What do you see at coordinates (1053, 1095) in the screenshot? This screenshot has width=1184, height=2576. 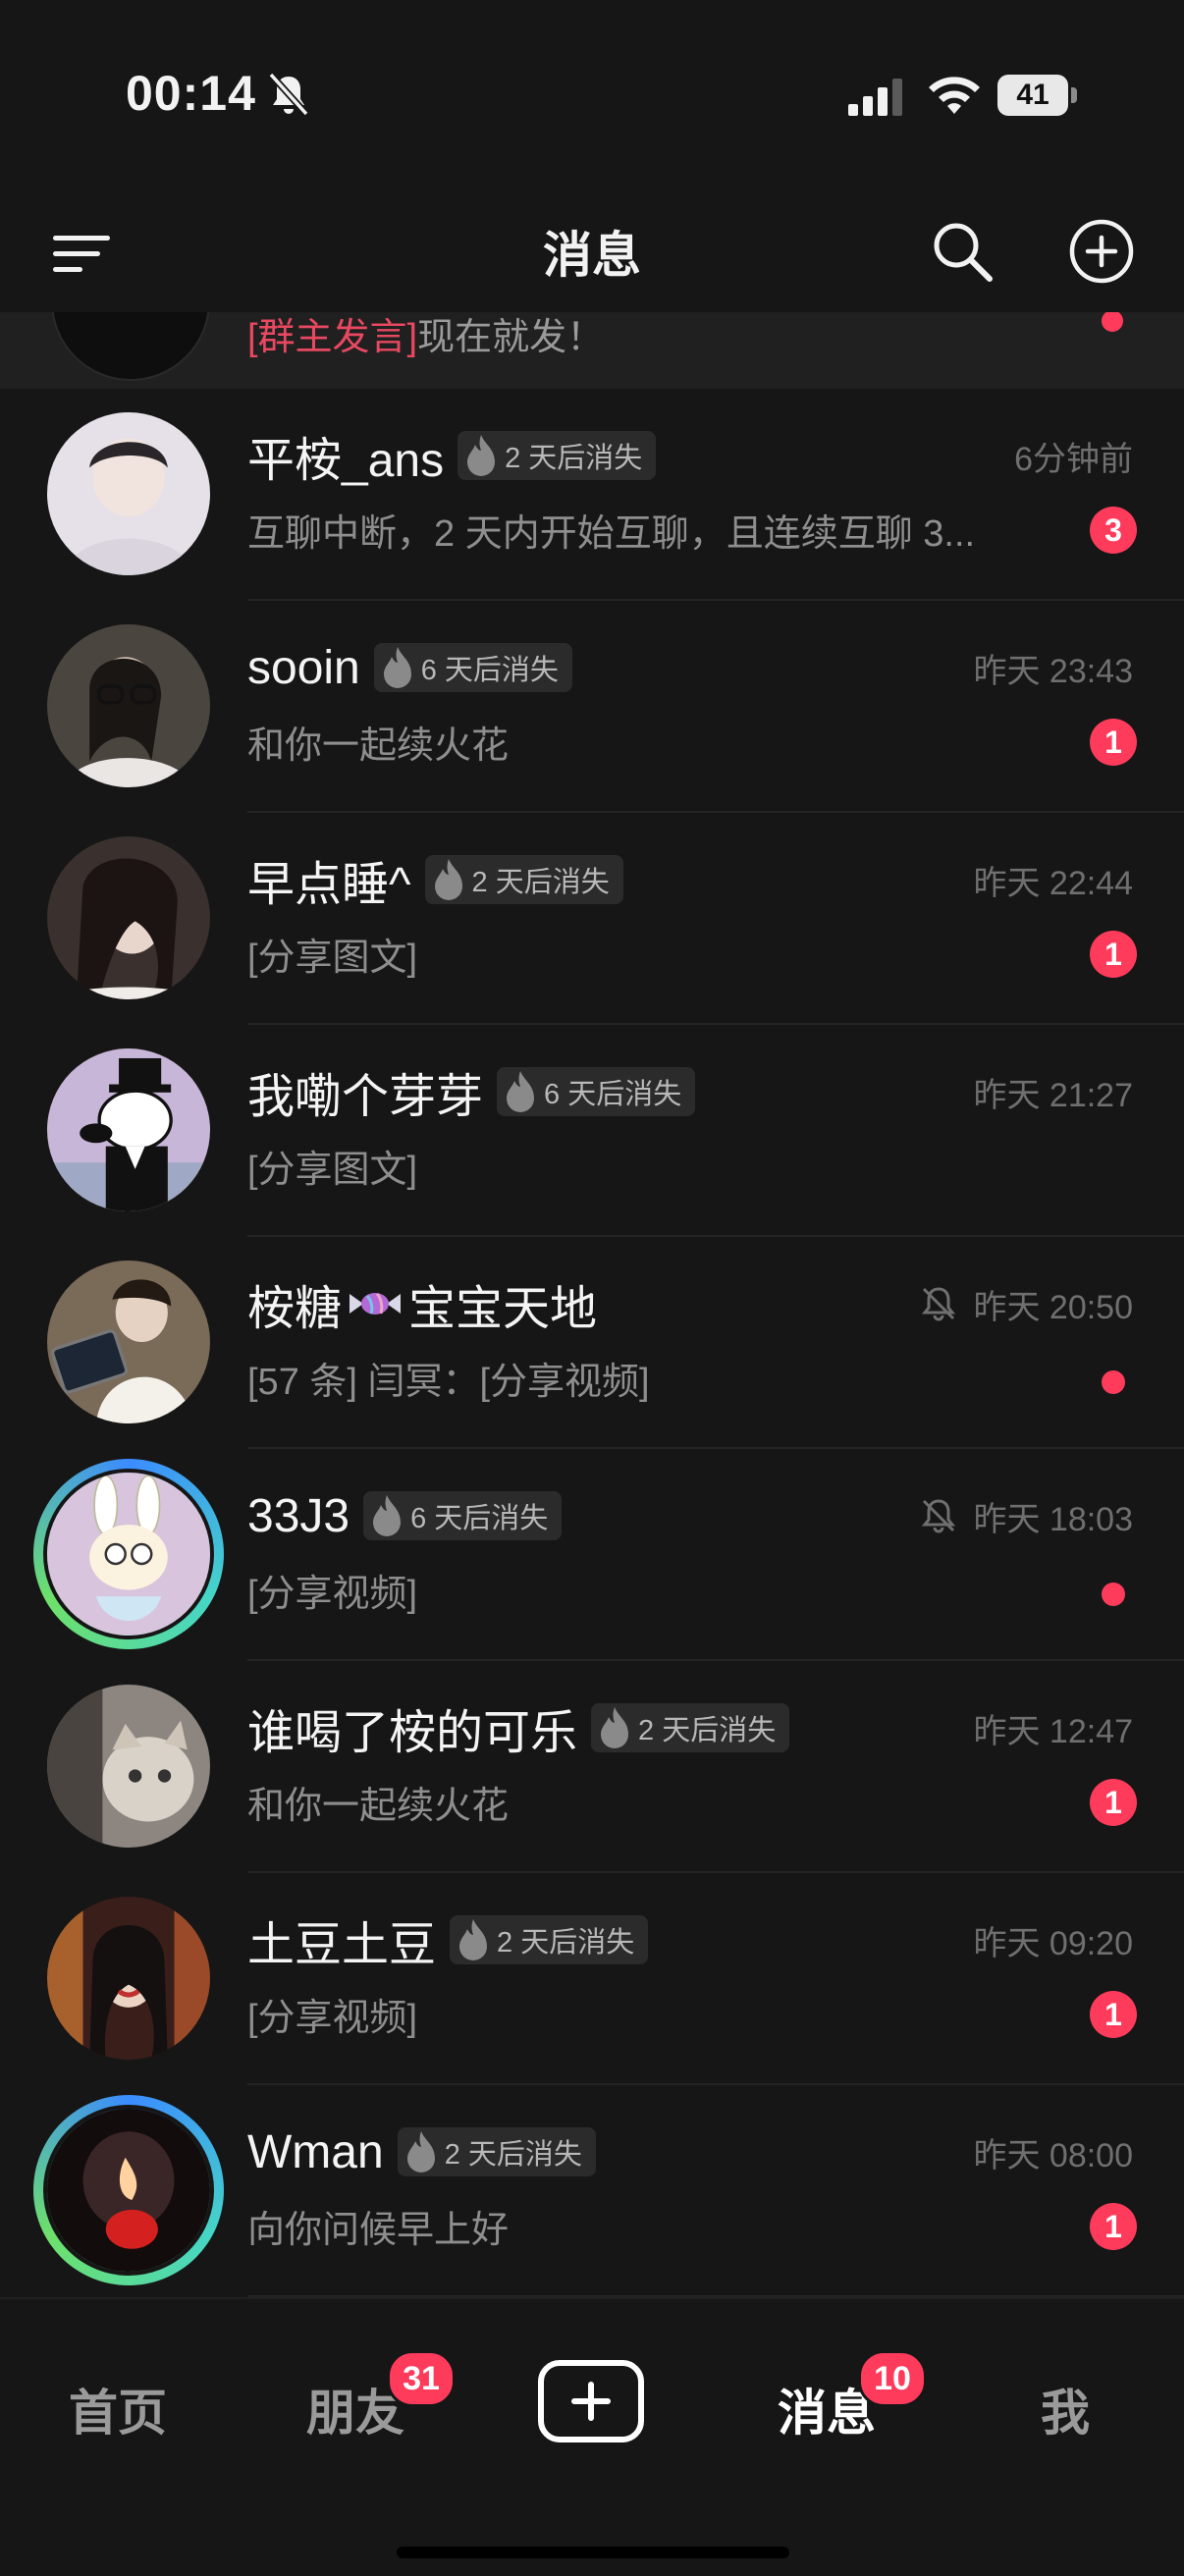 I see `timestamp: 昨天 21:27` at bounding box center [1053, 1095].